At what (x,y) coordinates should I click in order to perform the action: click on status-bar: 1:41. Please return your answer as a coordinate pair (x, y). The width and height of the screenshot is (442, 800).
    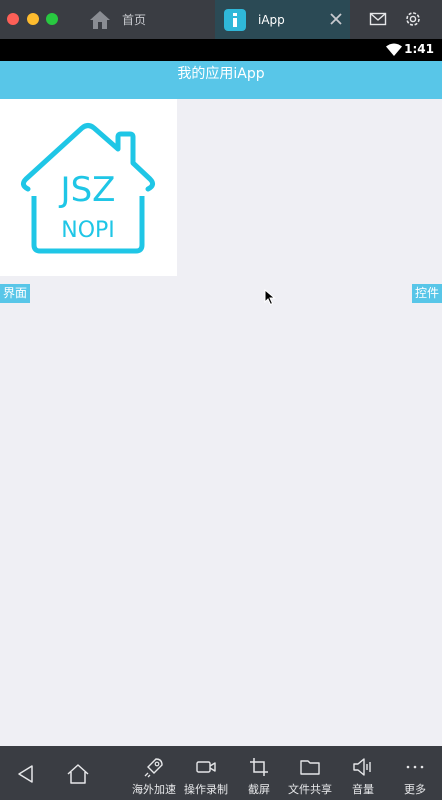
    Looking at the image, I should click on (221, 50).